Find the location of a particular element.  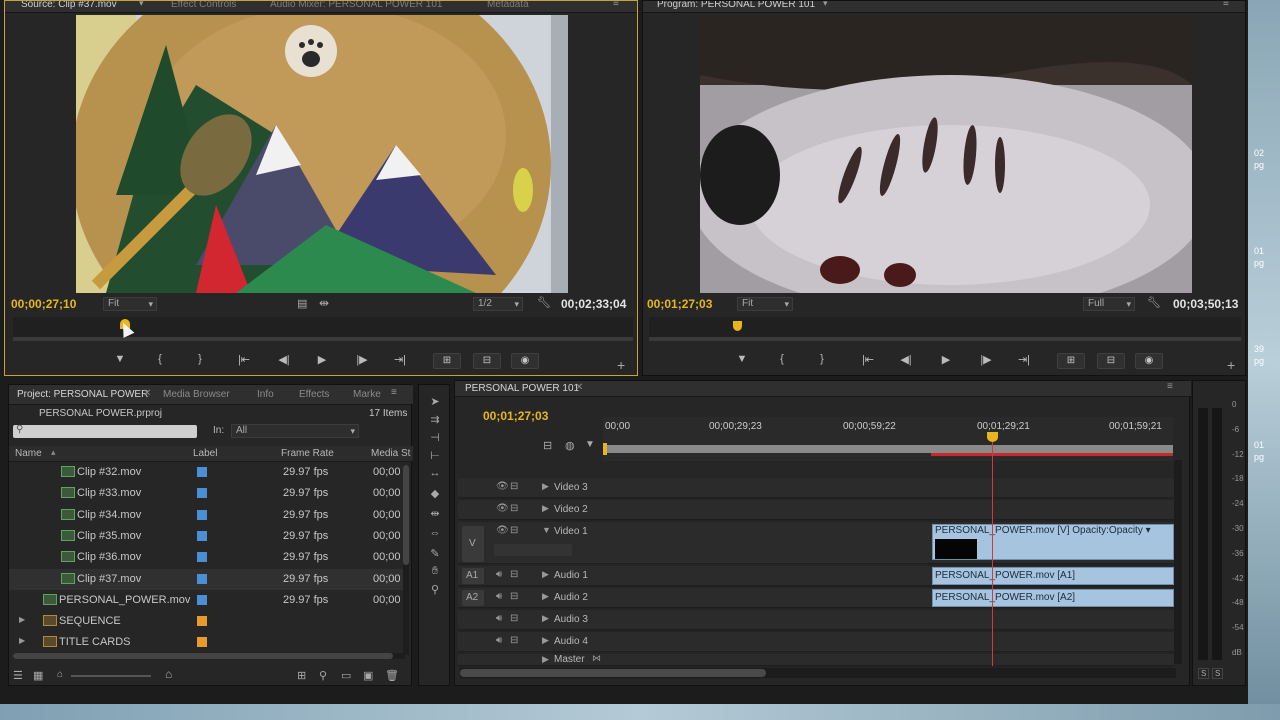

program-timecode: 00;01;27;03 is located at coordinates (679, 304).